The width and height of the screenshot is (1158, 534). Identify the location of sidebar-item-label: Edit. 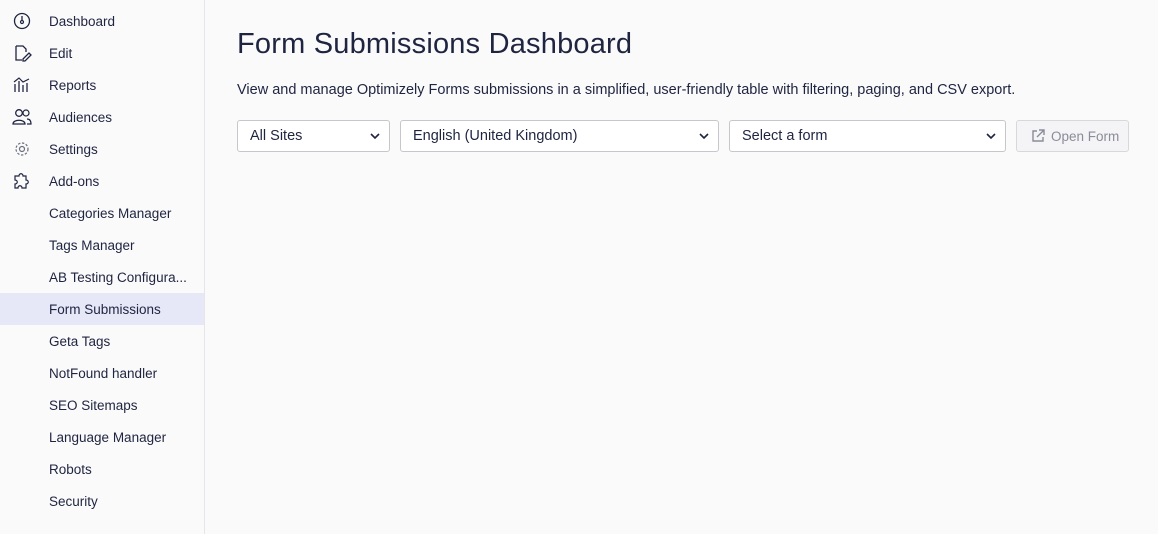
(61, 53).